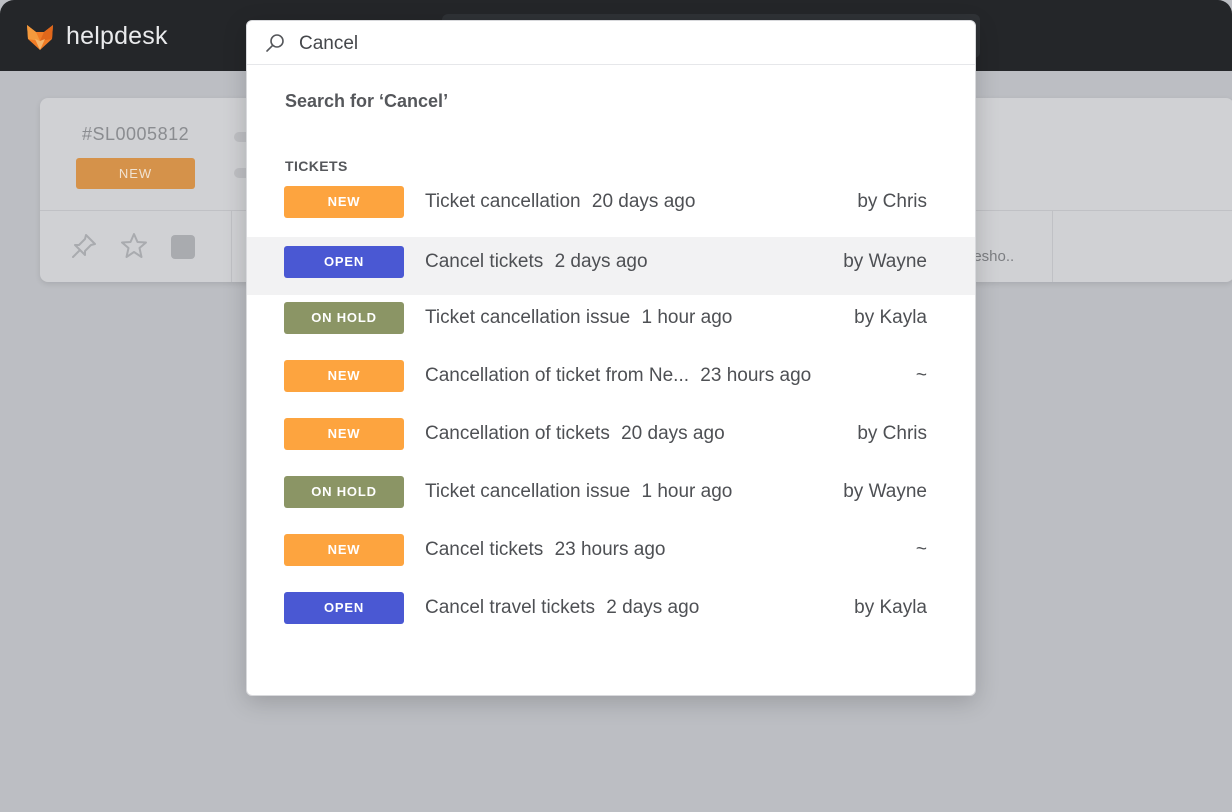  I want to click on search-for-link: Search for ‘Cancel’, so click(366, 101).